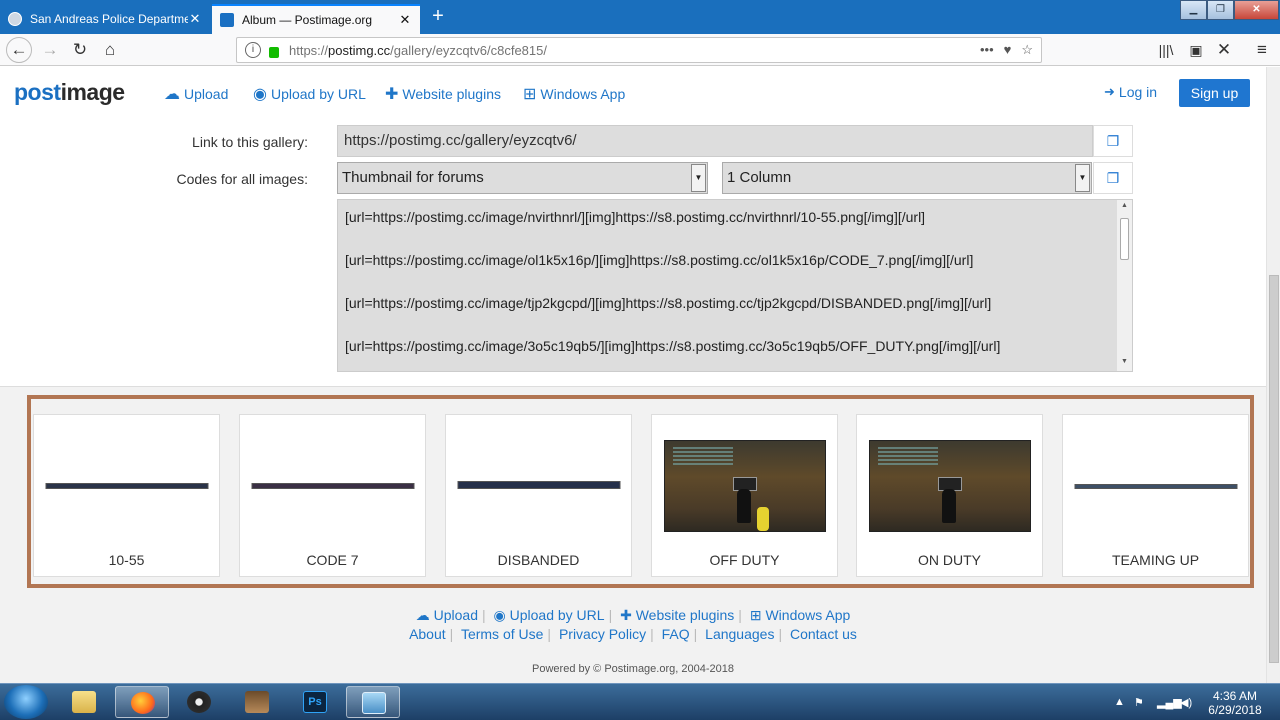 This screenshot has width=1280, height=720. Describe the element at coordinates (574, 94) in the screenshot. I see `menu-windows-app: ⊞ Windows App` at that location.